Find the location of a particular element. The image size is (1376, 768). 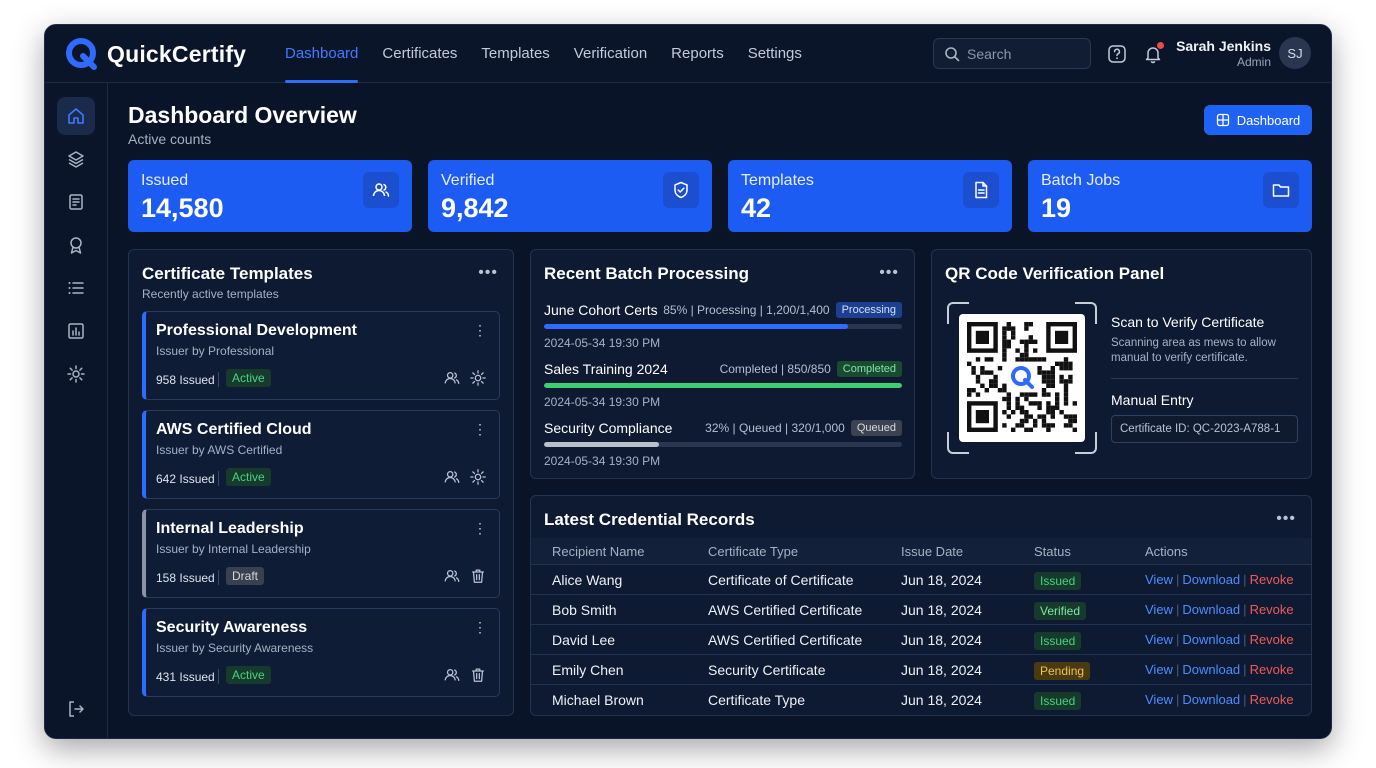

sidebar-item-settings is located at coordinates (76, 374).